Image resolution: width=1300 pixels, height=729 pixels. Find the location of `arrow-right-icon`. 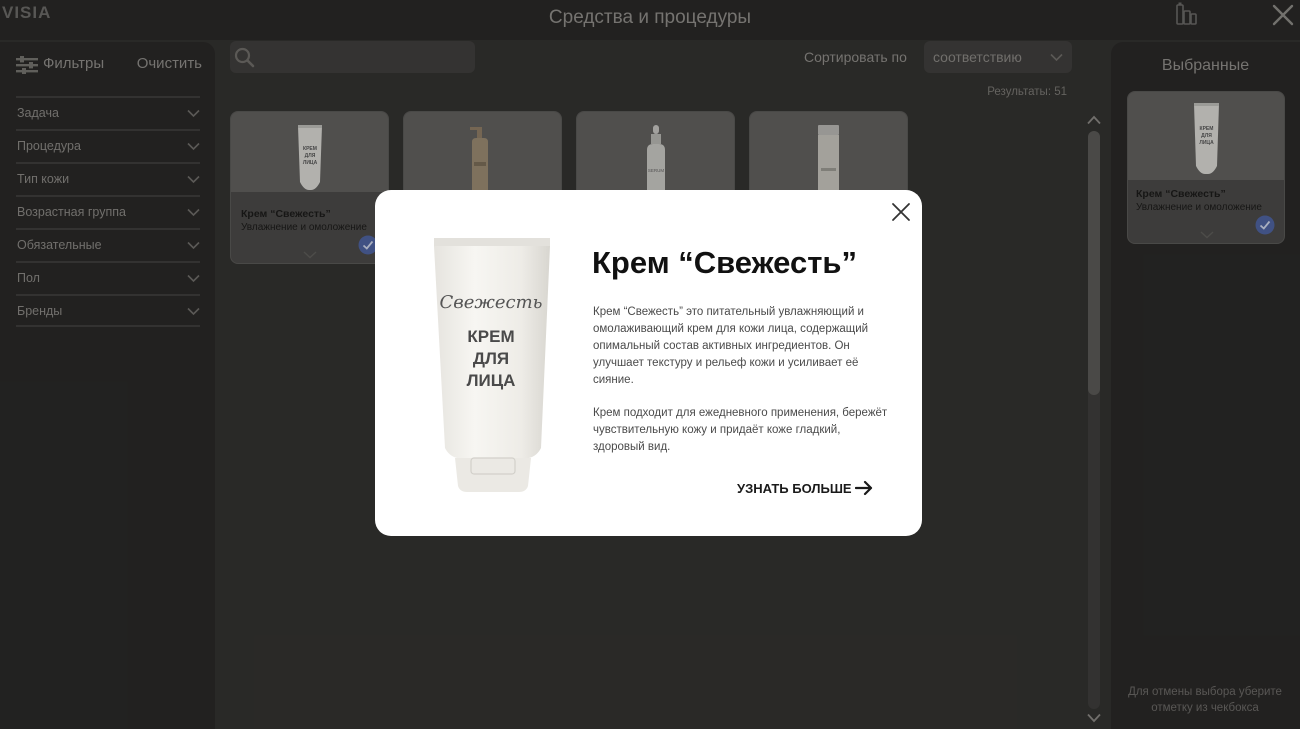

arrow-right-icon is located at coordinates (864, 488).